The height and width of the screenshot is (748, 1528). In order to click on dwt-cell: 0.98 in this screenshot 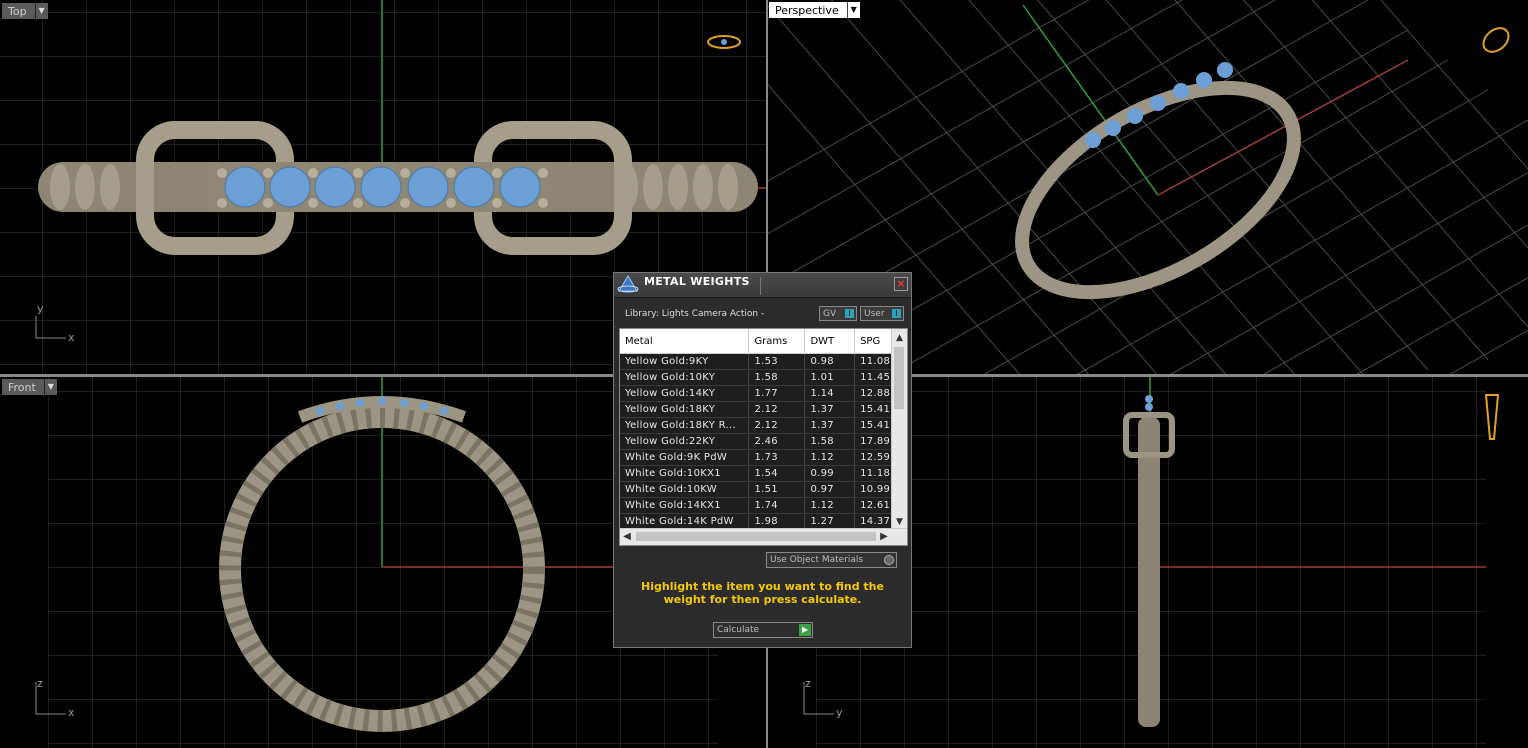, I will do `click(830, 361)`.